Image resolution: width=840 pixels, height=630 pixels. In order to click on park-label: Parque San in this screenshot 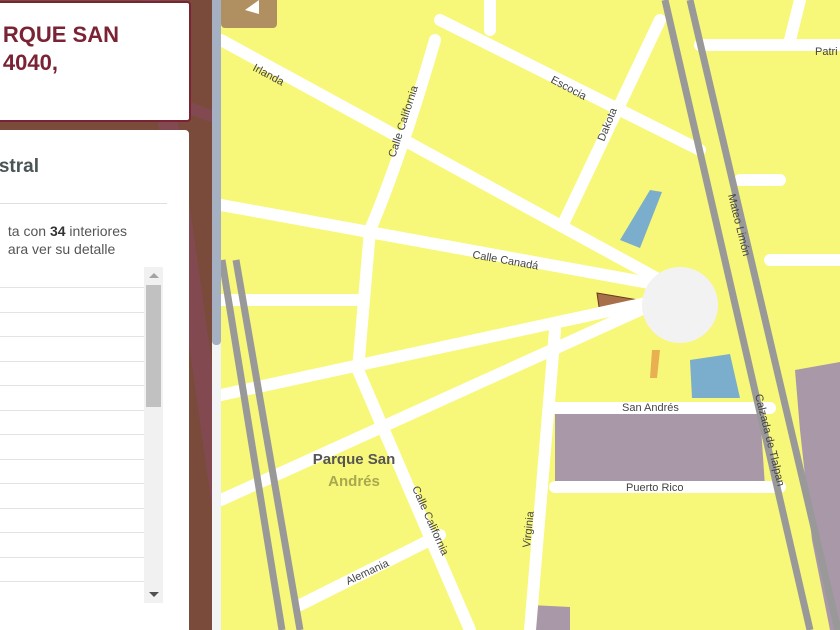, I will do `click(354, 459)`.